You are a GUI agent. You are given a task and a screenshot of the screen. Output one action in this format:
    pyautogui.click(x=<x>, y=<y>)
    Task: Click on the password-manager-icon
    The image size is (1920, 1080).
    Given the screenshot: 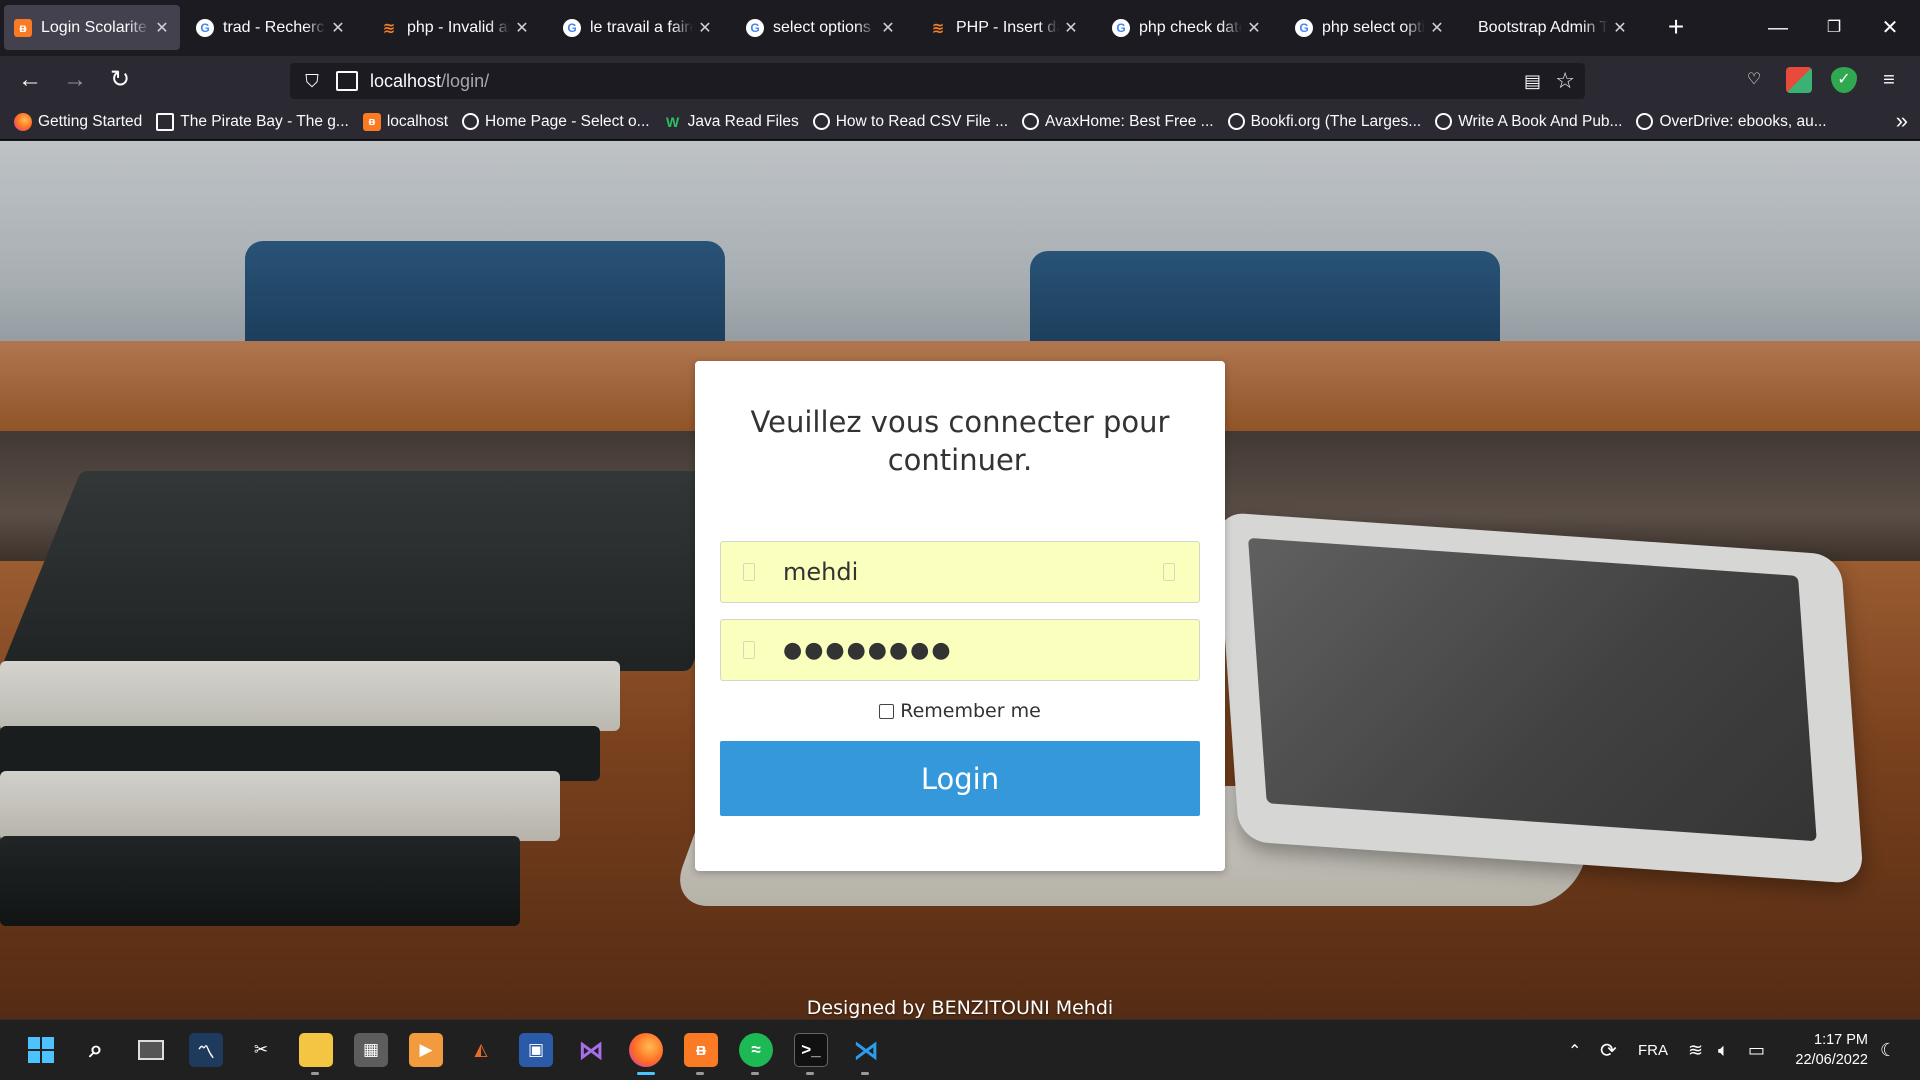 What is the action you would take?
    pyautogui.click(x=1169, y=572)
    